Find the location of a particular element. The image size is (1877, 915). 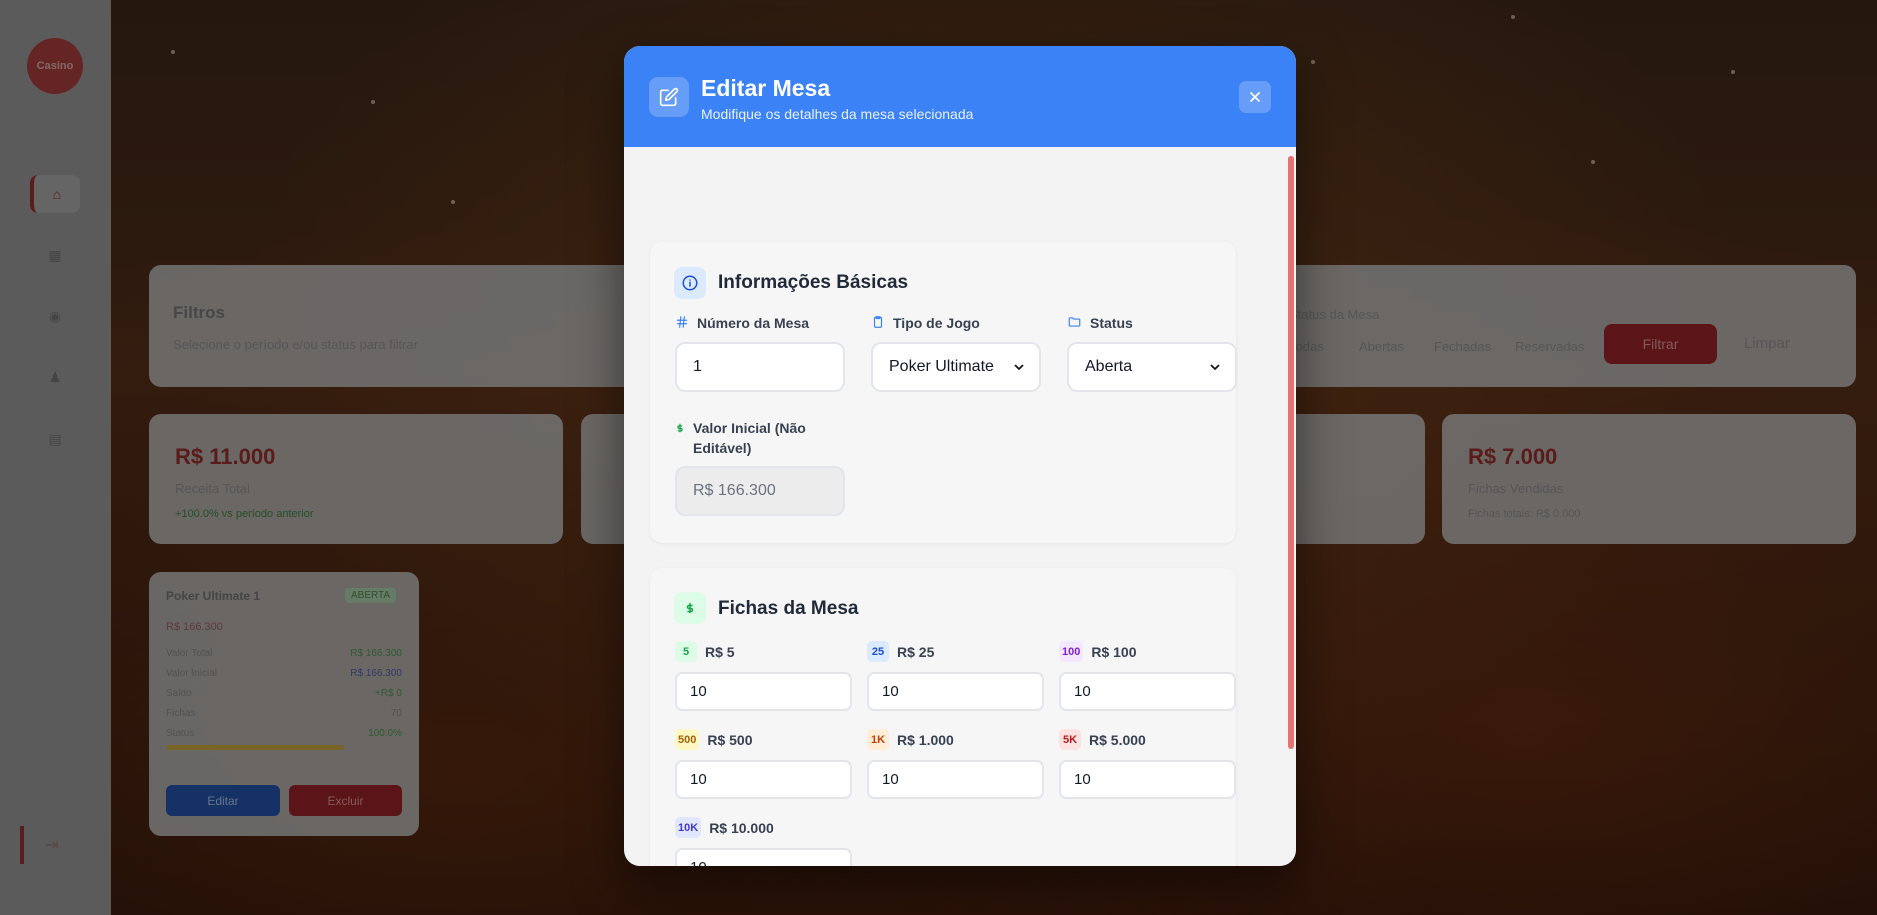

status-select: Aberta is located at coordinates (1152, 367).